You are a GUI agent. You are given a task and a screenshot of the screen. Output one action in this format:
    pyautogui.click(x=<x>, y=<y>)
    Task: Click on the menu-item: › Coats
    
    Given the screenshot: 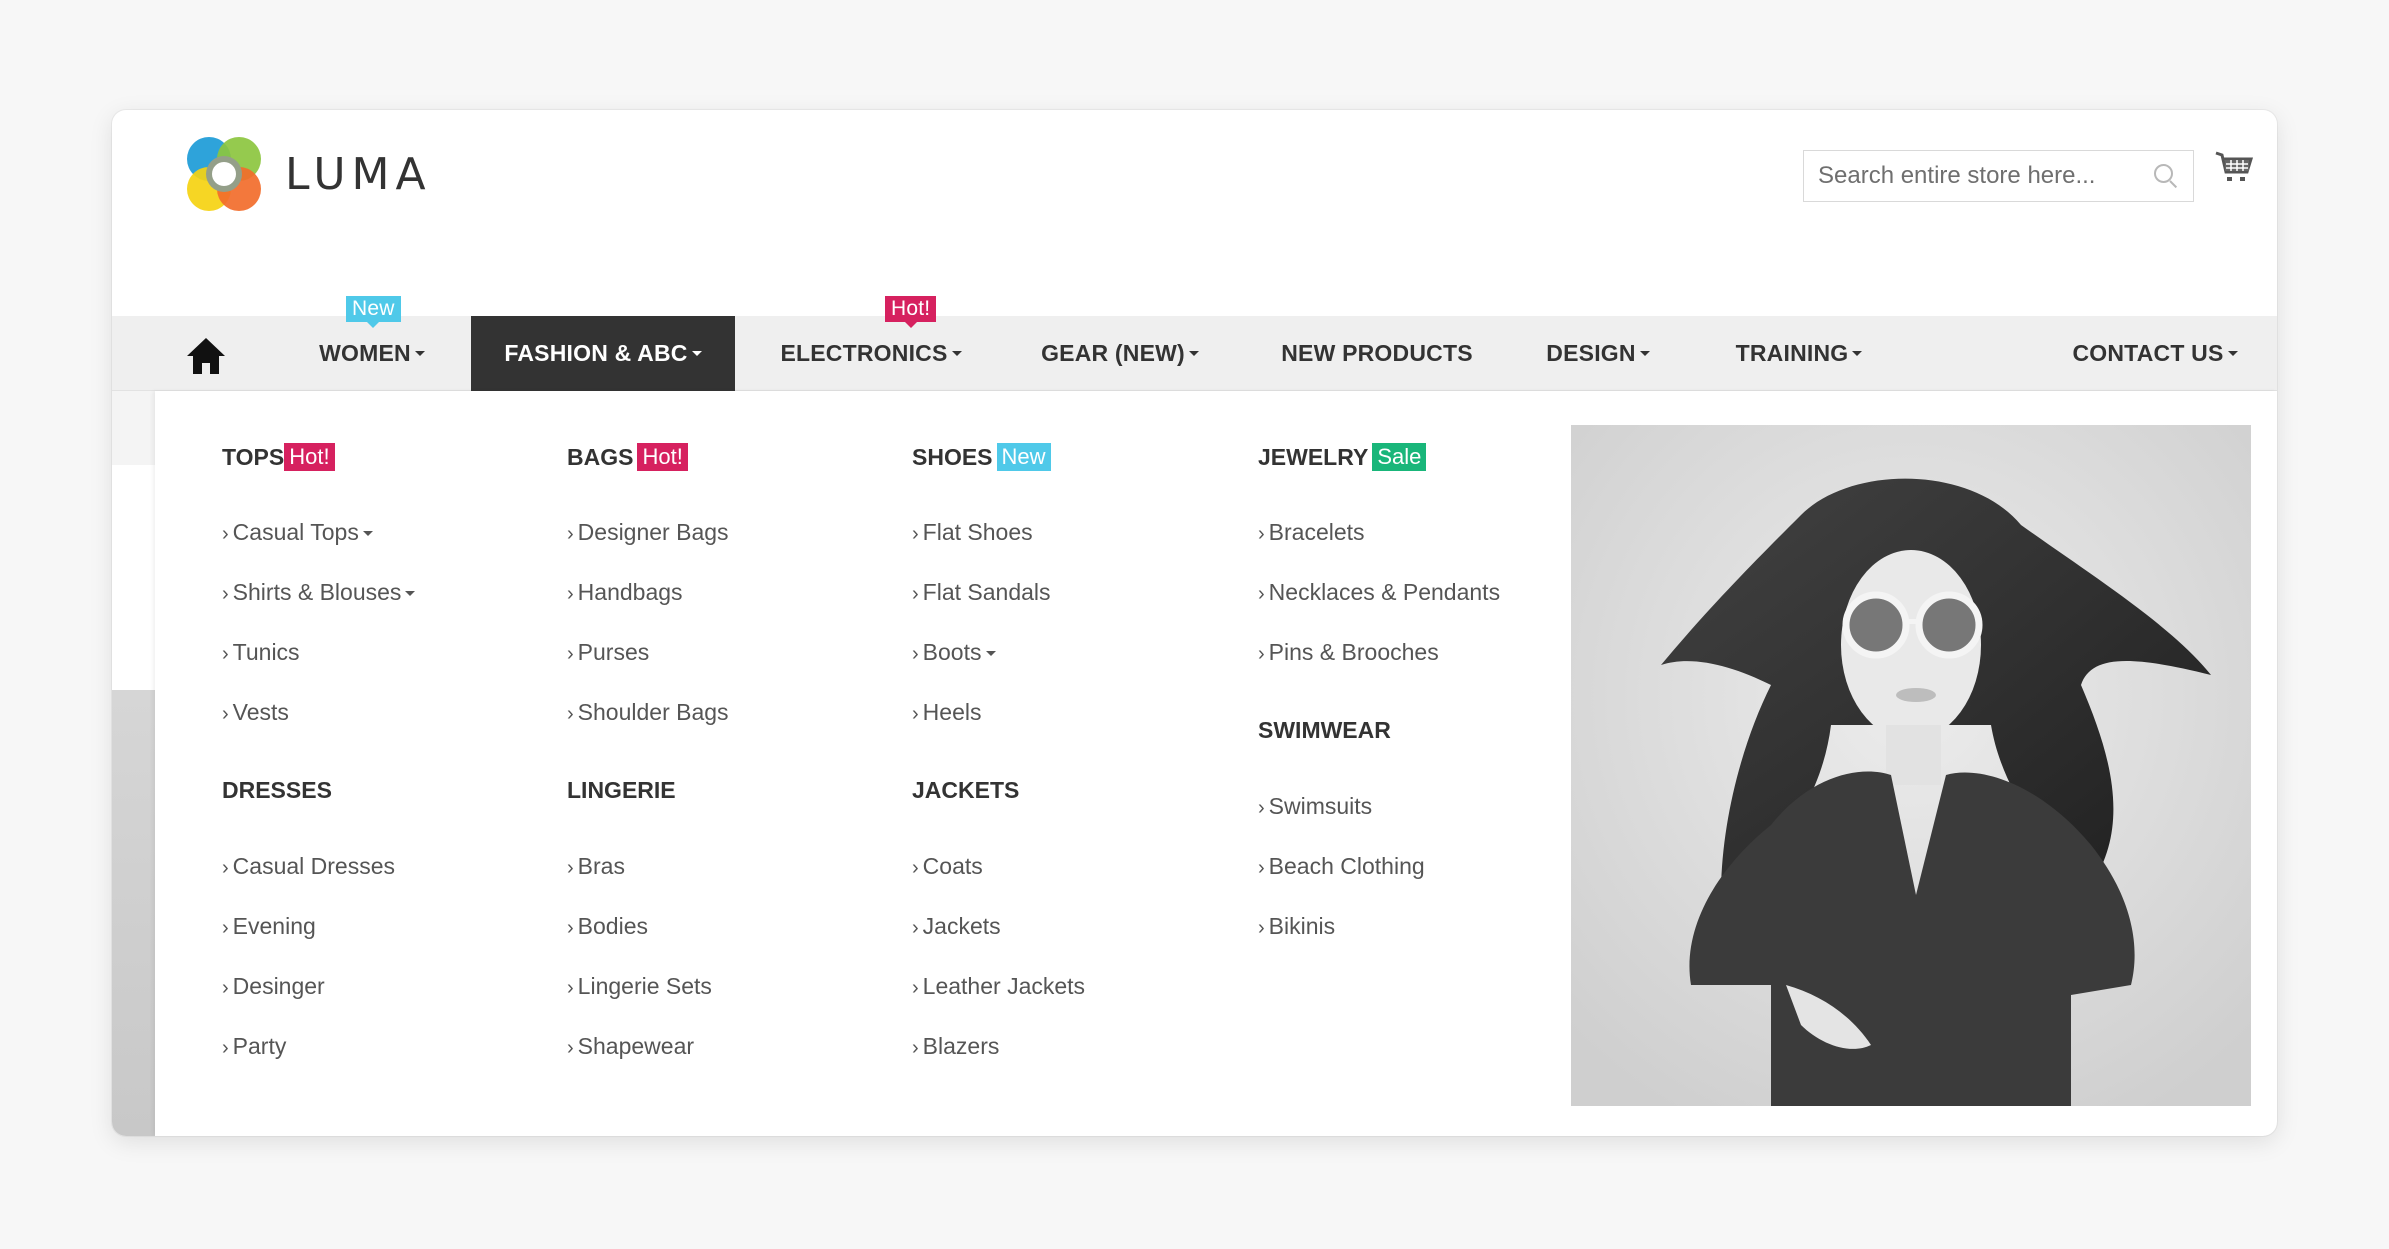 What is the action you would take?
    pyautogui.click(x=947, y=866)
    